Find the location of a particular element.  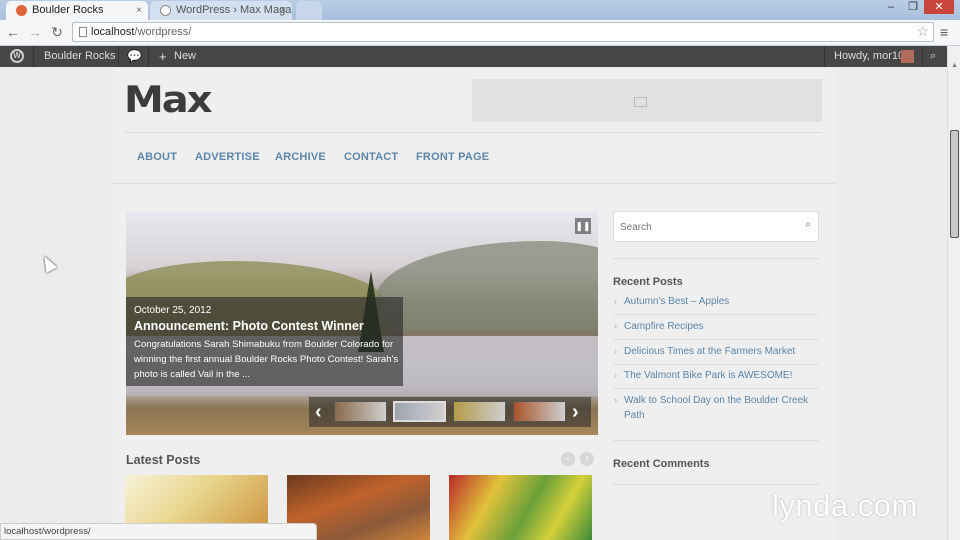

header-ad-area is located at coordinates (647, 100).